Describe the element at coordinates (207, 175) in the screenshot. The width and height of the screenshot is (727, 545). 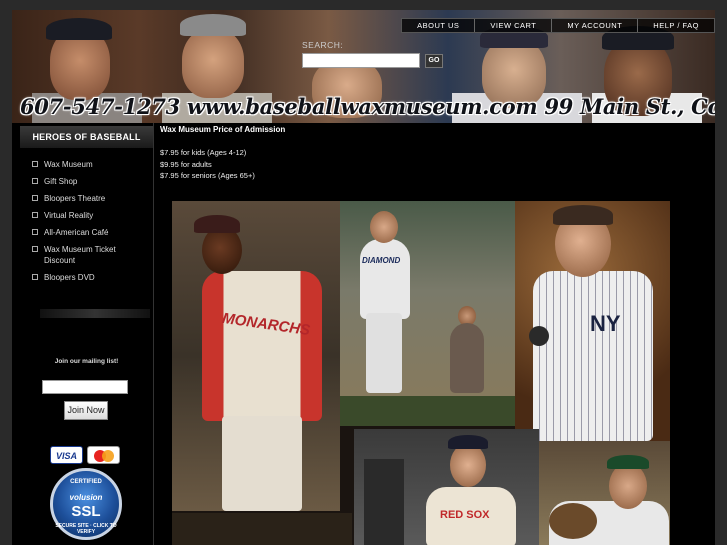
I see `price-seniors: $7.95 for seniors (Ages 65+)` at that location.